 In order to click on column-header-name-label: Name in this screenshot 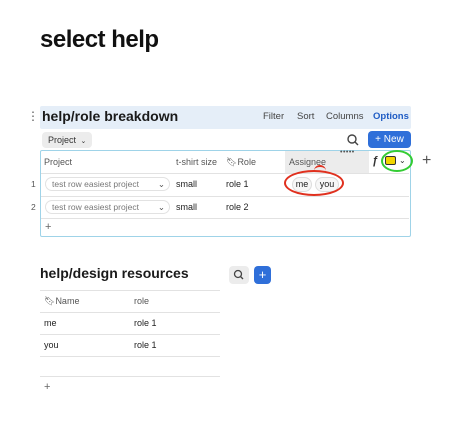, I will do `click(67, 301)`.